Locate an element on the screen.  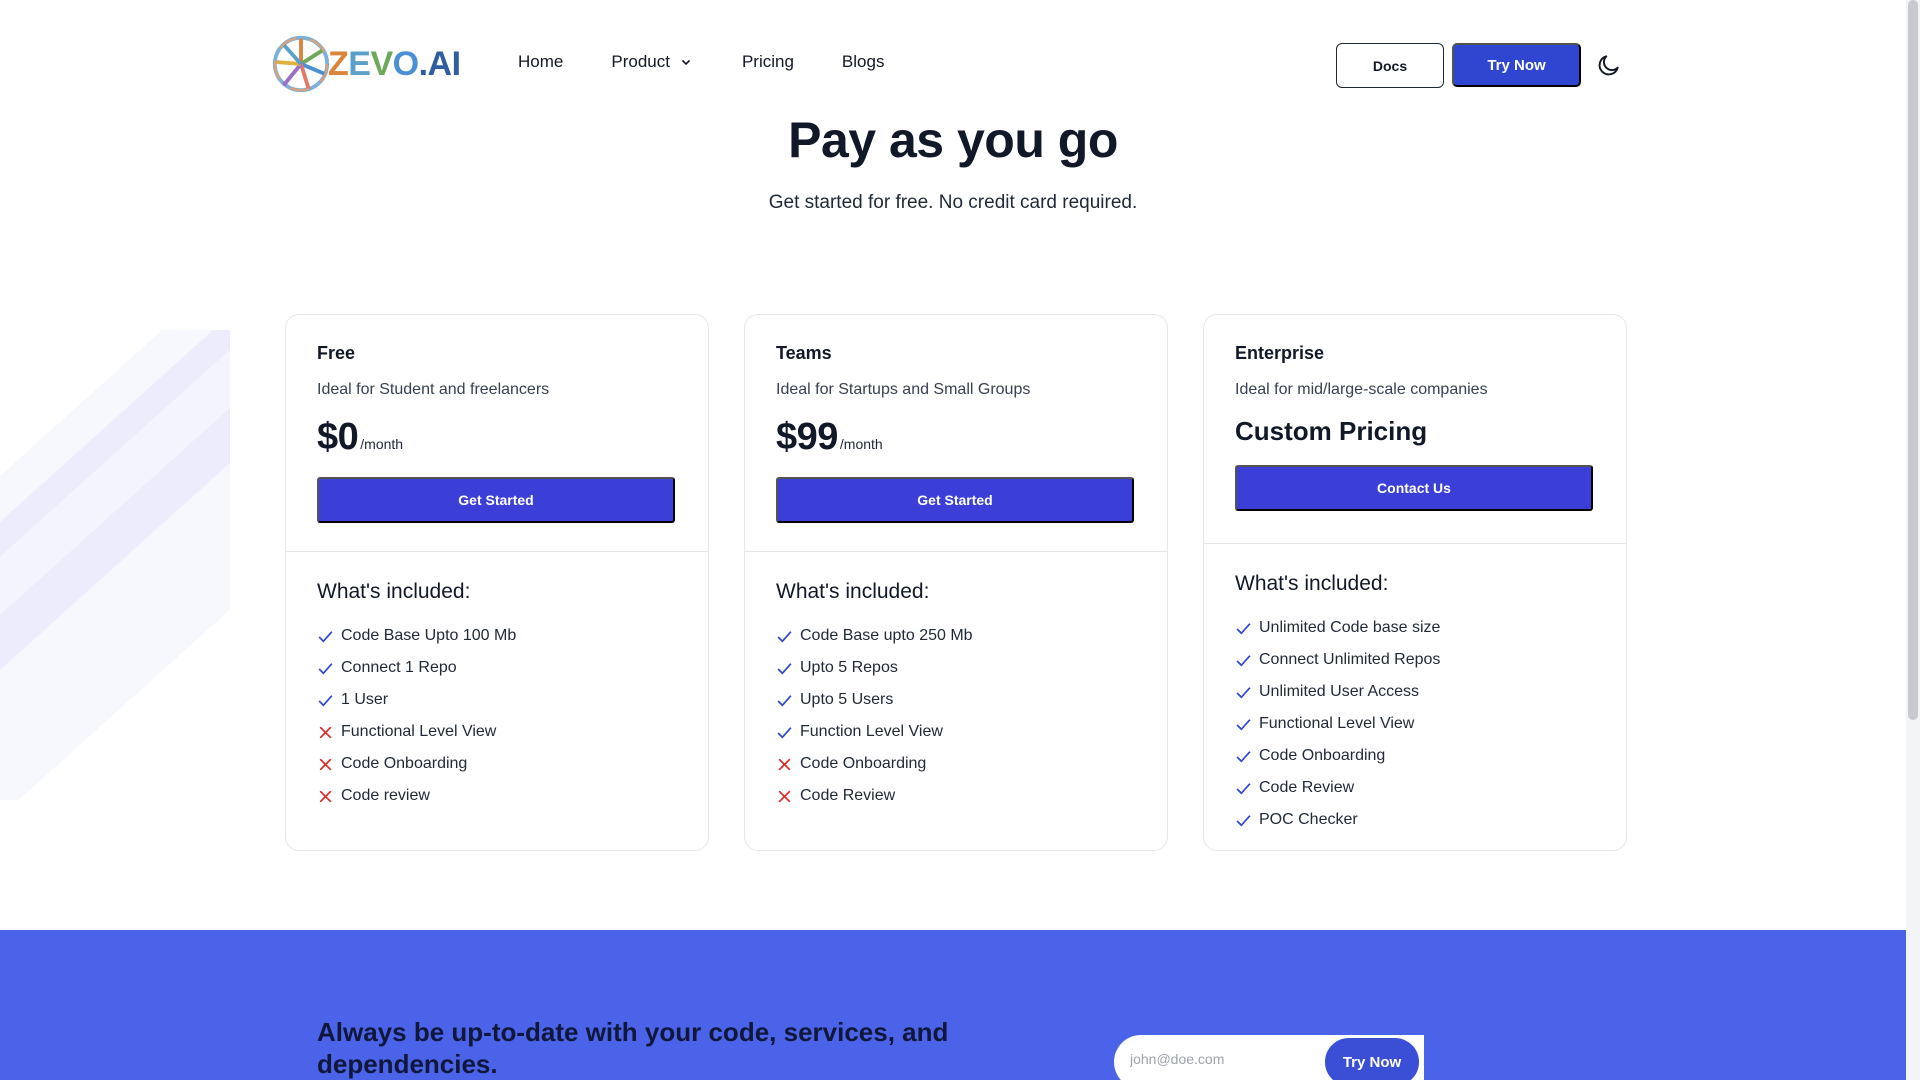
feature-included: POC Checker is located at coordinates (1337, 820).